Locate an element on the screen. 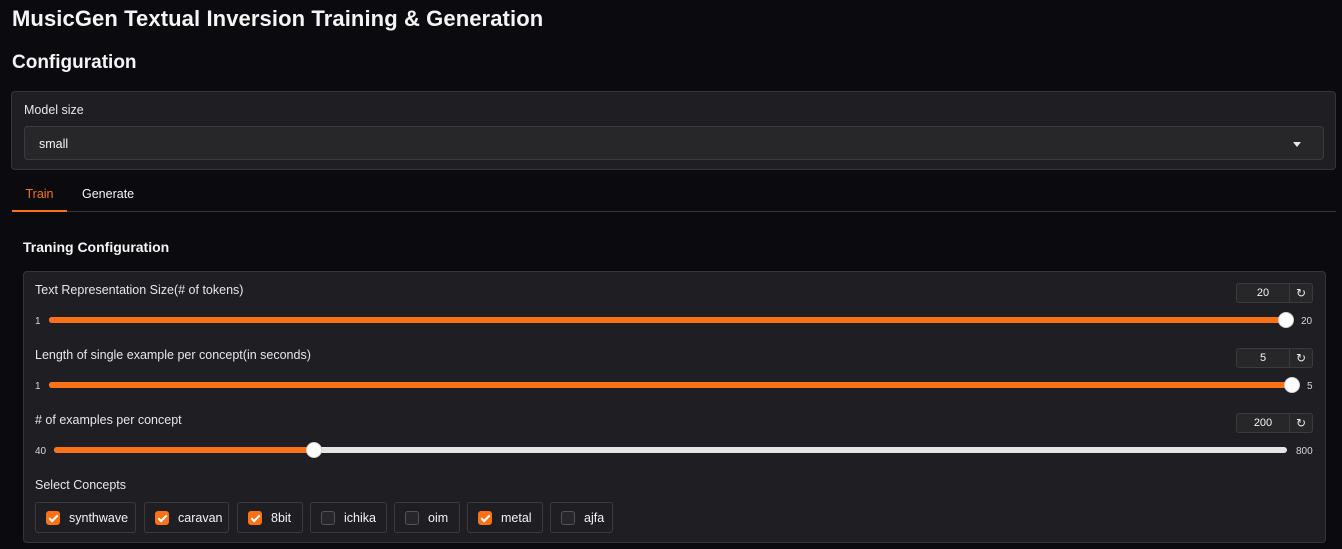  tokens-slider is located at coordinates (667, 320).